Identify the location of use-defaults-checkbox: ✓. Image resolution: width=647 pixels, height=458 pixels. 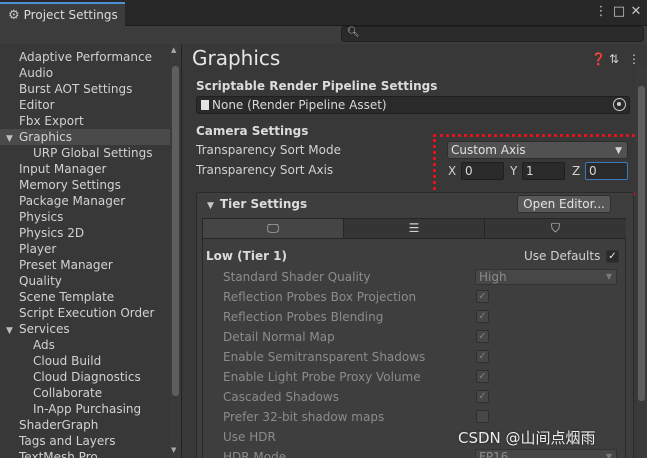
(612, 256).